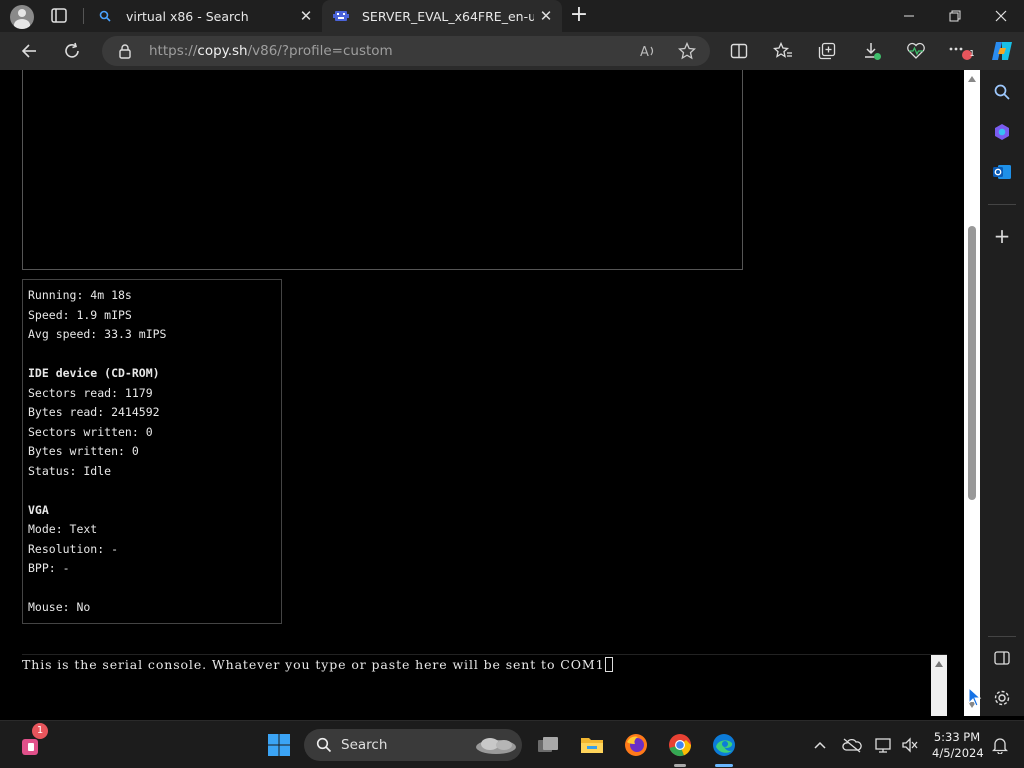 The height and width of the screenshot is (768, 1024). I want to click on v86-icon, so click(341, 16).